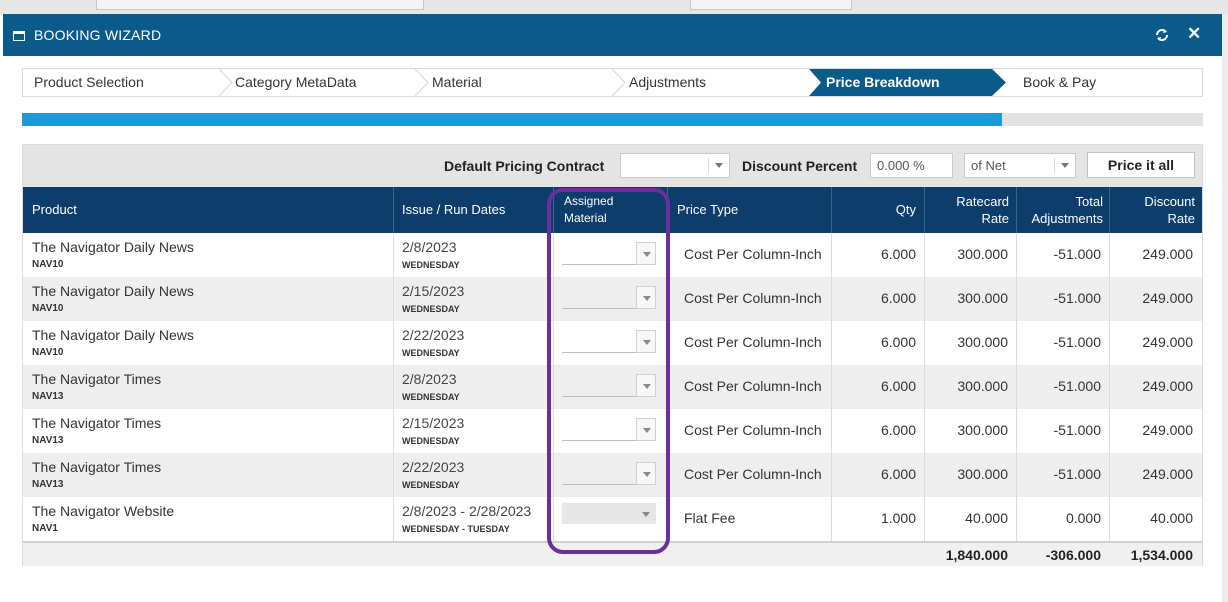 This screenshot has width=1228, height=602. Describe the element at coordinates (208, 210) in the screenshot. I see `column-header-product: Product` at that location.